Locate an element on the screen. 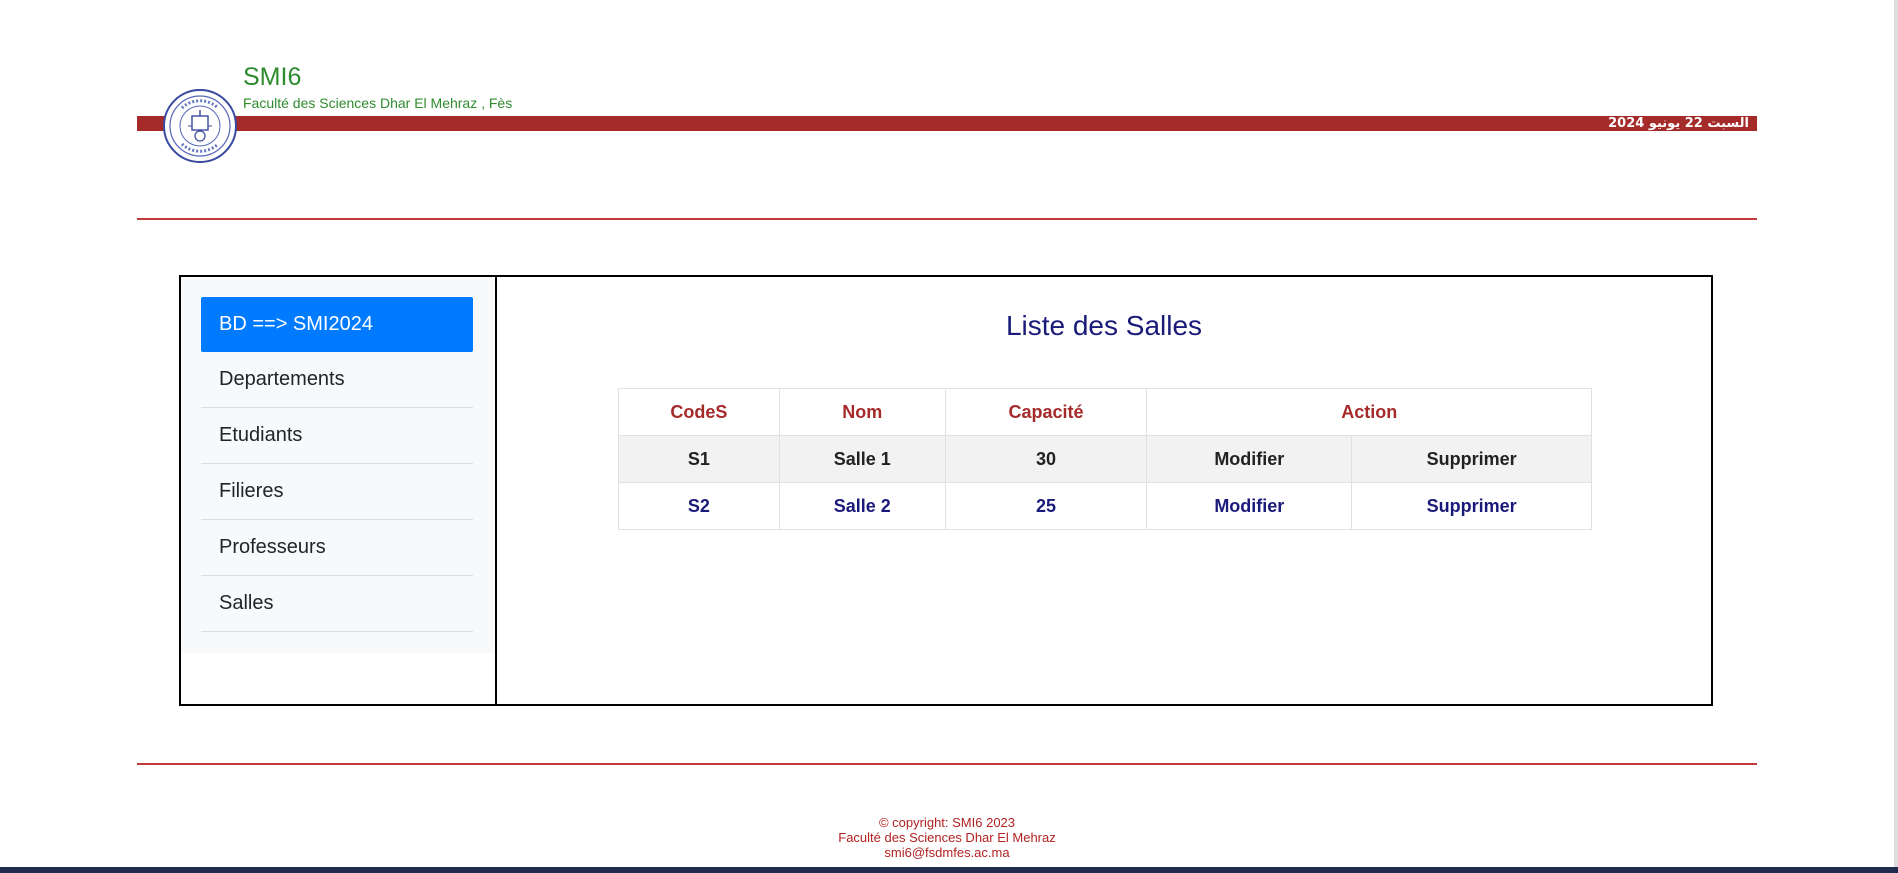  column-header-codes: CodeS is located at coordinates (699, 412).